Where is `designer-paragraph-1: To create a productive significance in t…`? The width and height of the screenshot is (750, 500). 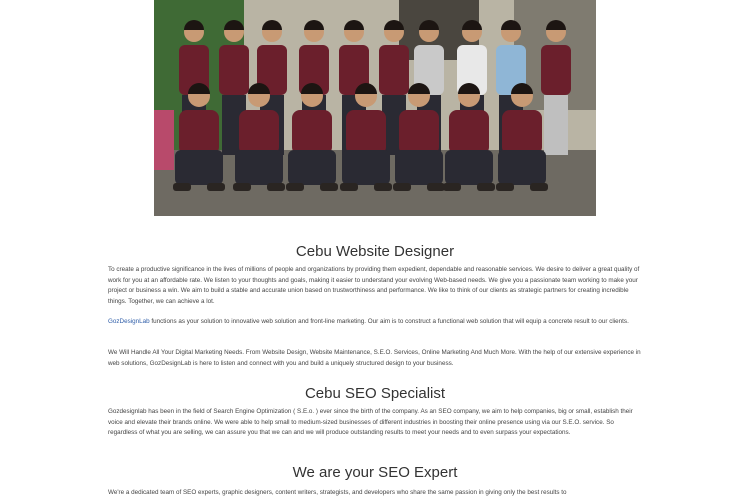 designer-paragraph-1: To create a productive significance in t… is located at coordinates (374, 285).